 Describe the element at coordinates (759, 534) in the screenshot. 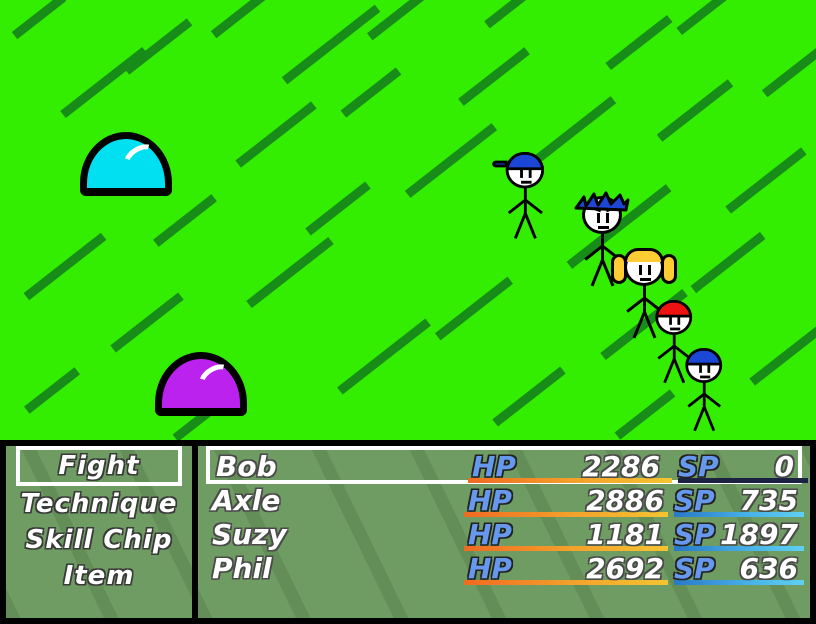

I see `sp-value: 1897` at that location.